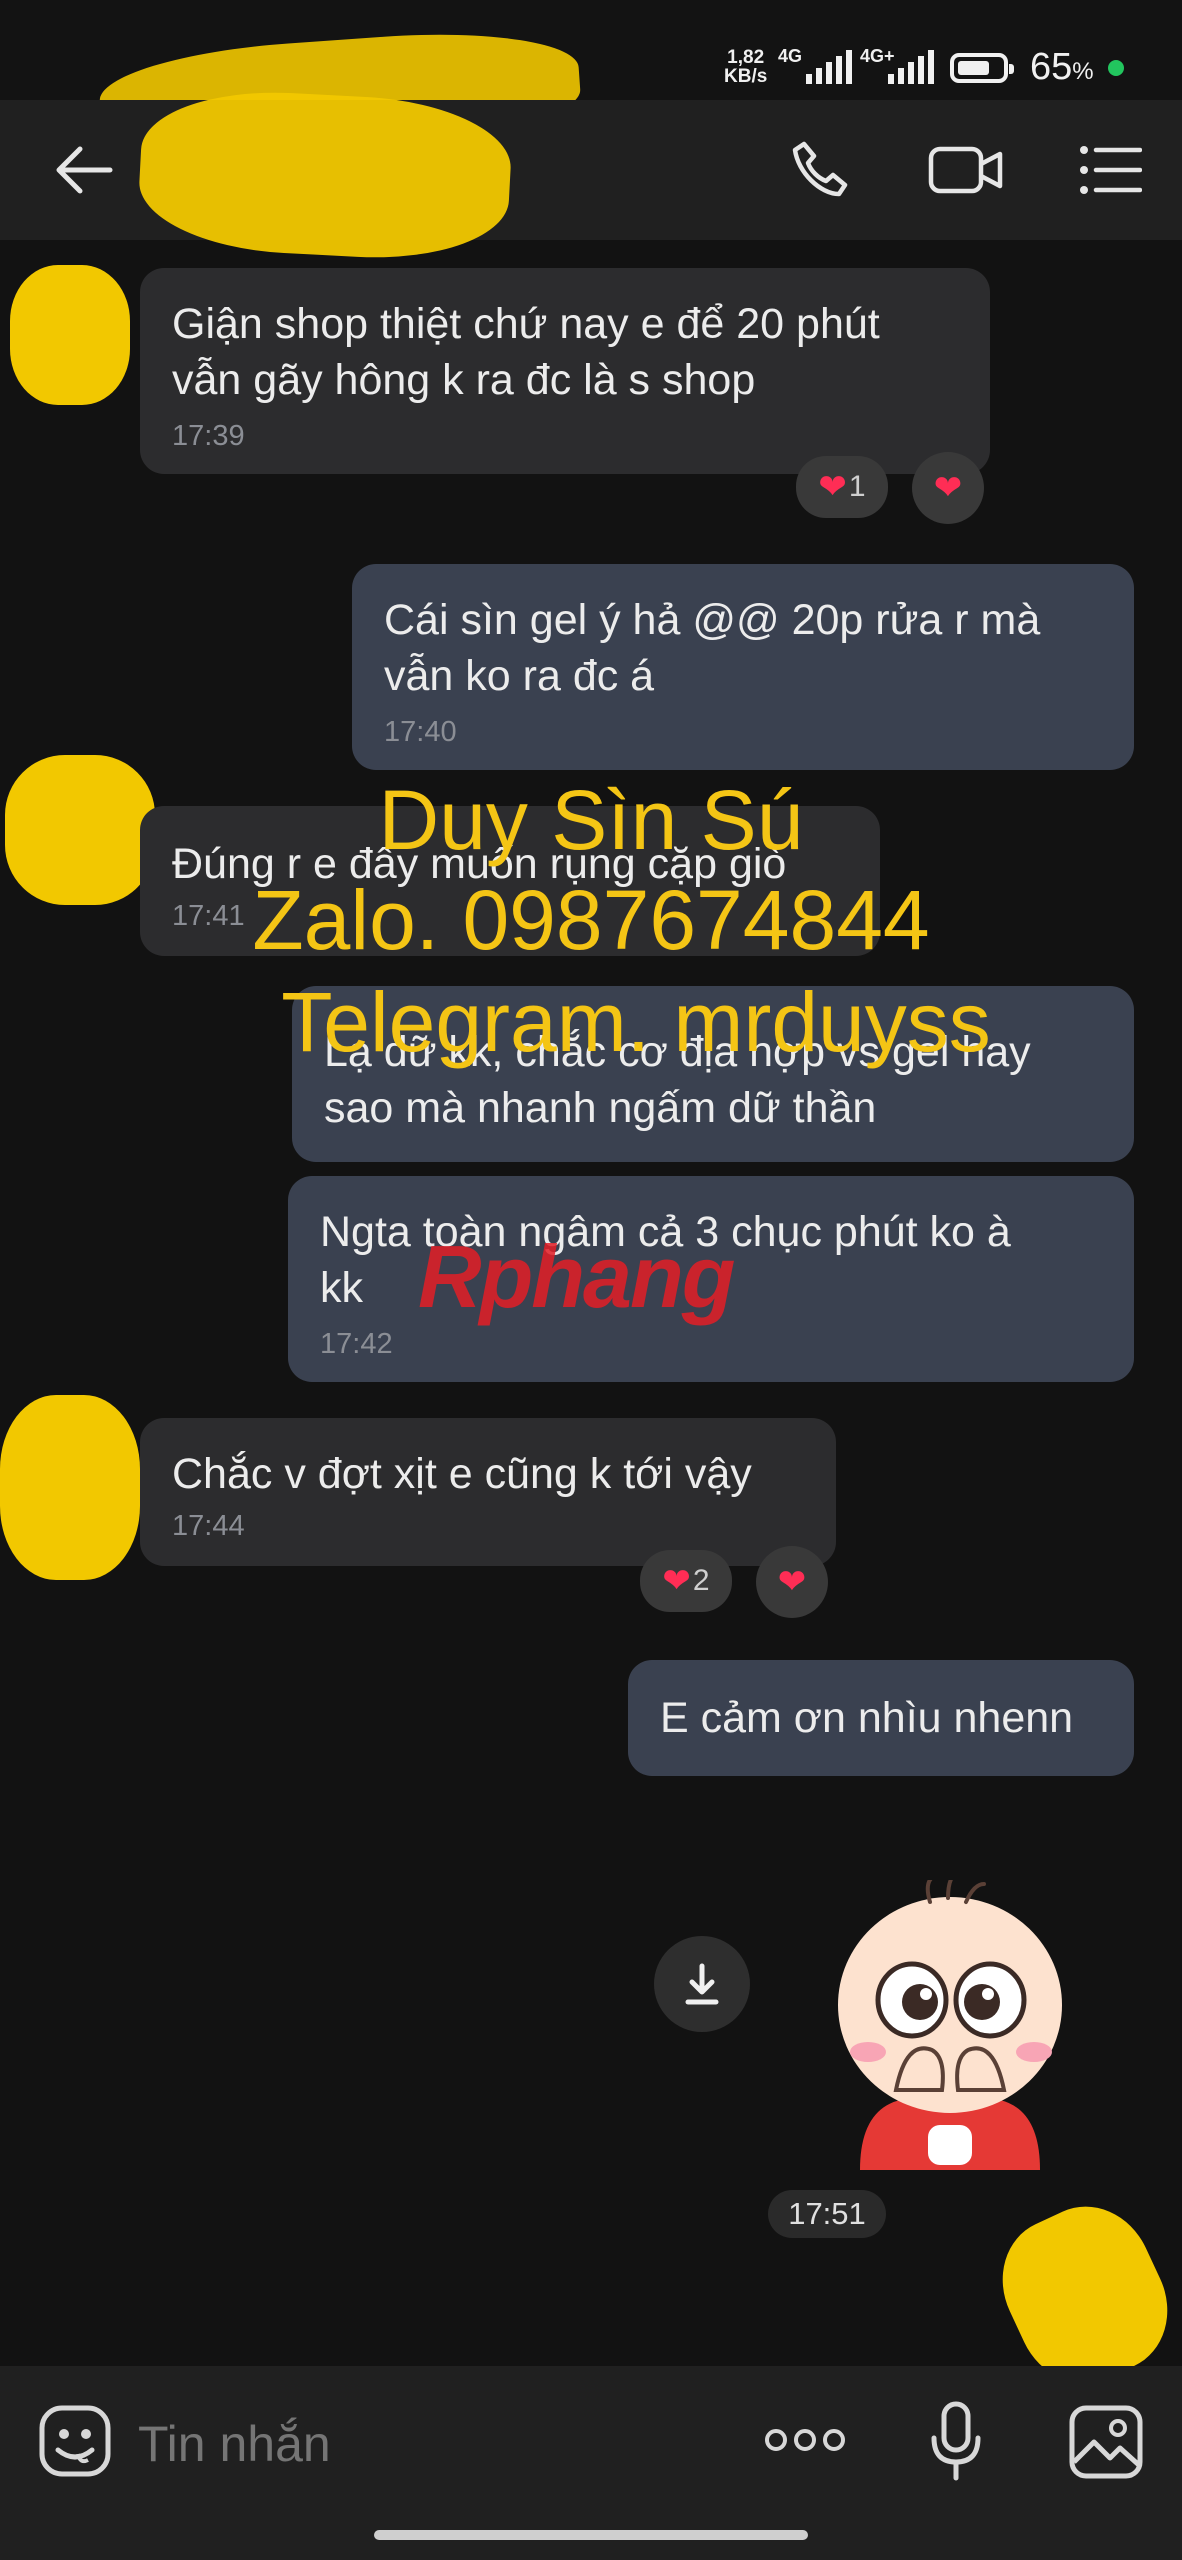 This screenshot has height=2560, width=1182. Describe the element at coordinates (75, 2441) in the screenshot. I see `sticker-icon` at that location.